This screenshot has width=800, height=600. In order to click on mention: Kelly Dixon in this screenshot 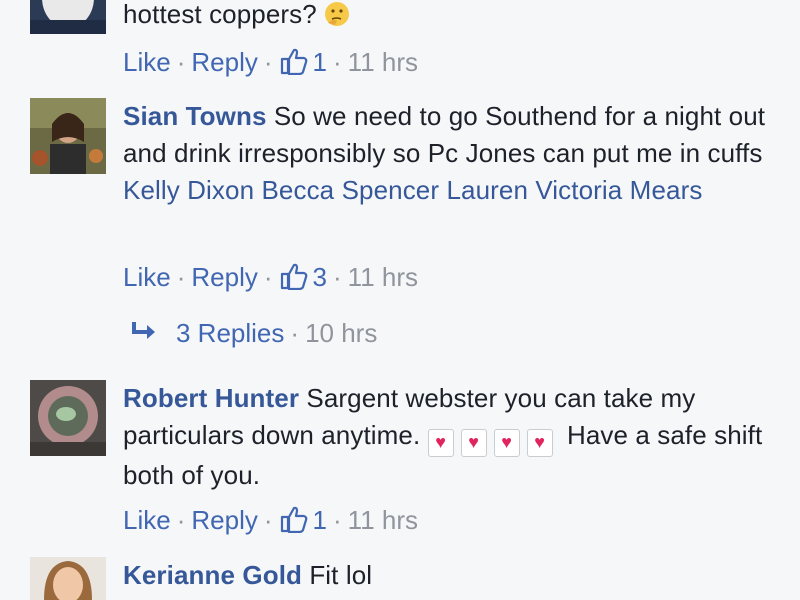, I will do `click(188, 190)`.